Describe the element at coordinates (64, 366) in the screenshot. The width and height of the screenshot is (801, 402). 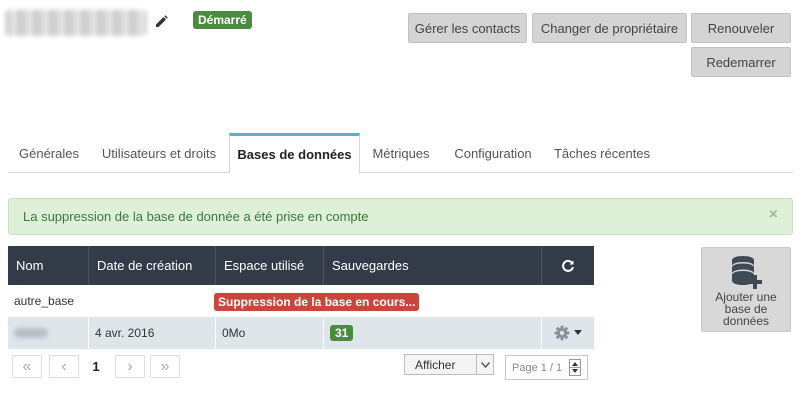
I see `pager-prev-button: ‹` at that location.